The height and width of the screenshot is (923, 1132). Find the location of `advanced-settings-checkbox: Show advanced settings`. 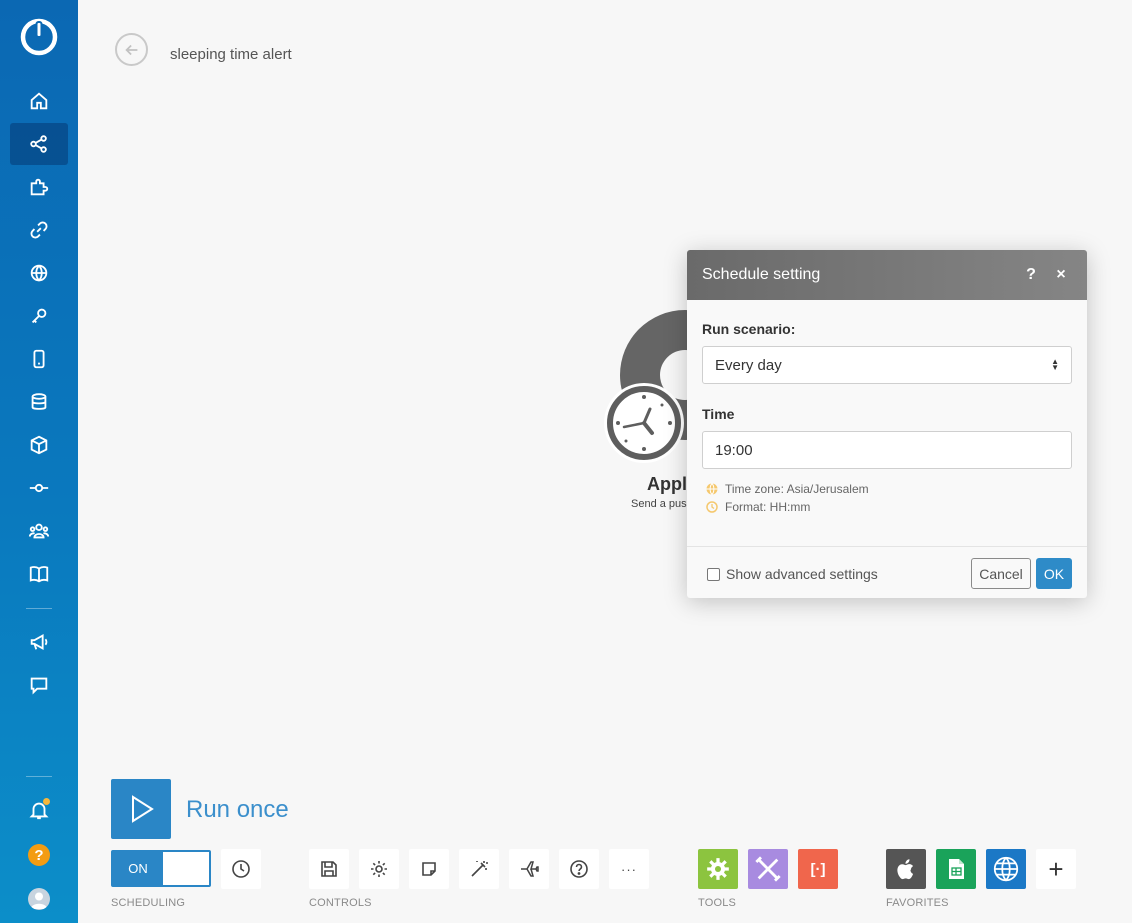

advanced-settings-checkbox: Show advanced settings is located at coordinates (792, 574).